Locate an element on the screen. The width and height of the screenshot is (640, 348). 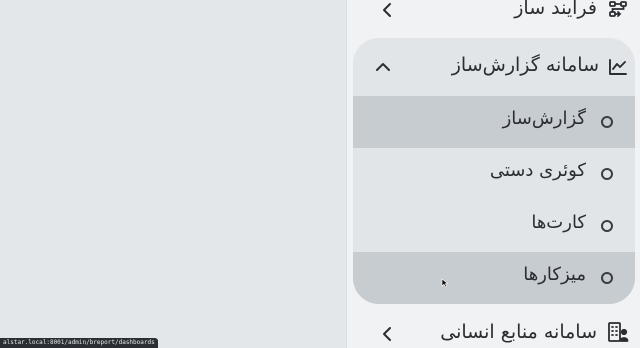
sidebar-group-label: سامانه گزارش‌ساز is located at coordinates (525, 65).